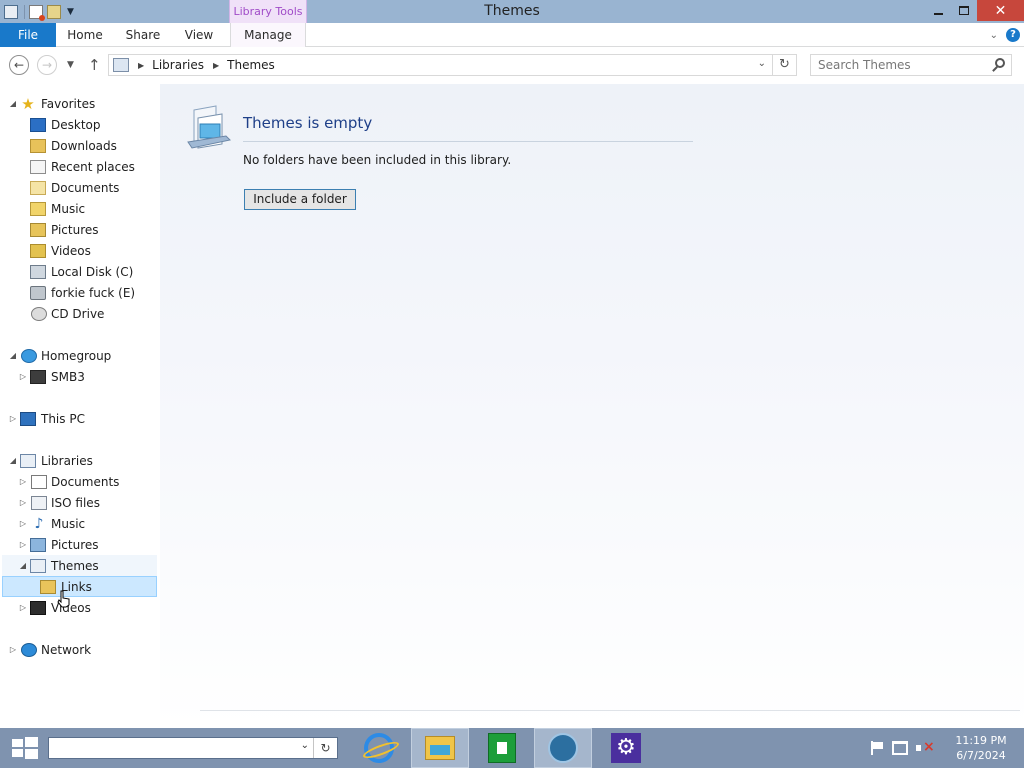 The width and height of the screenshot is (1024, 768). Describe the element at coordinates (37, 12) in the screenshot. I see `properties-icon` at that location.